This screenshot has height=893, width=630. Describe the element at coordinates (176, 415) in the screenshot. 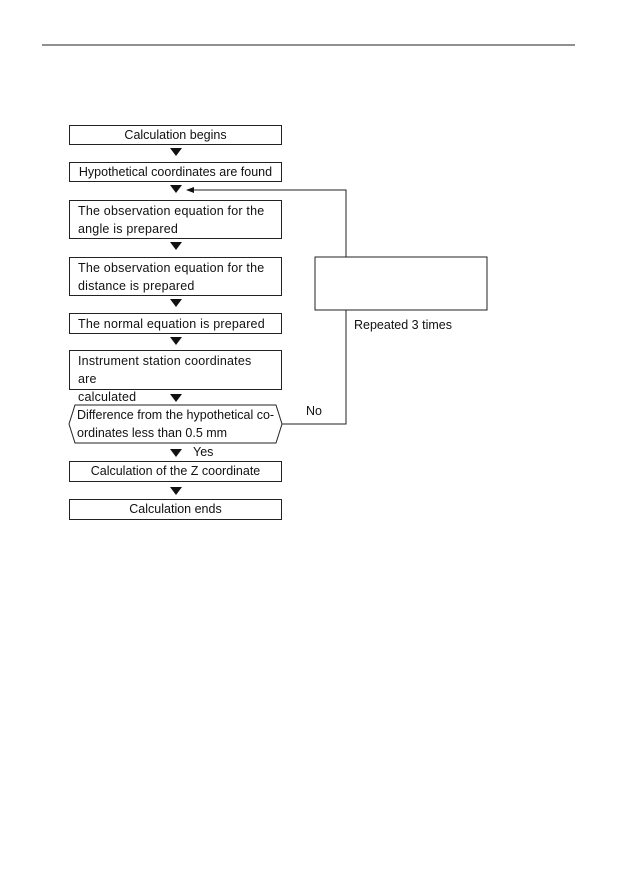

I see `decision-line: Difference from the hypothetical co-` at that location.